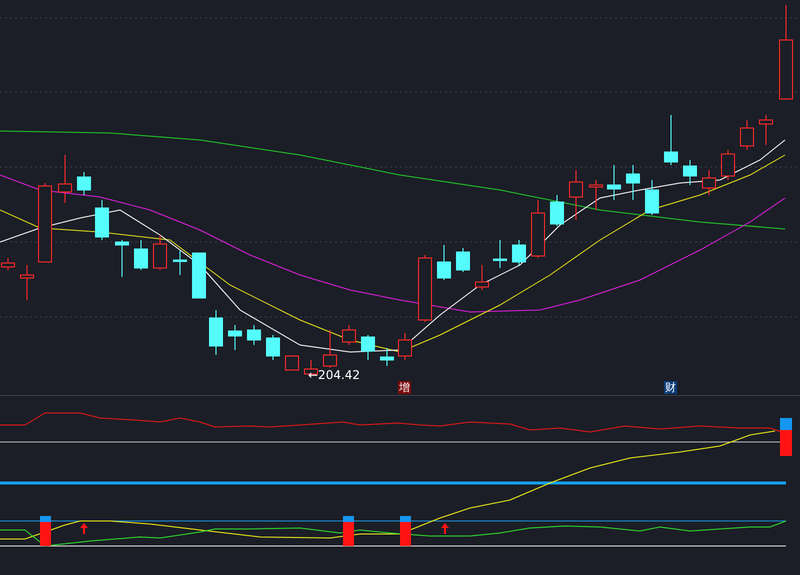 The image size is (800, 575). Describe the element at coordinates (404, 387) in the screenshot. I see `event-marker: 增` at that location.